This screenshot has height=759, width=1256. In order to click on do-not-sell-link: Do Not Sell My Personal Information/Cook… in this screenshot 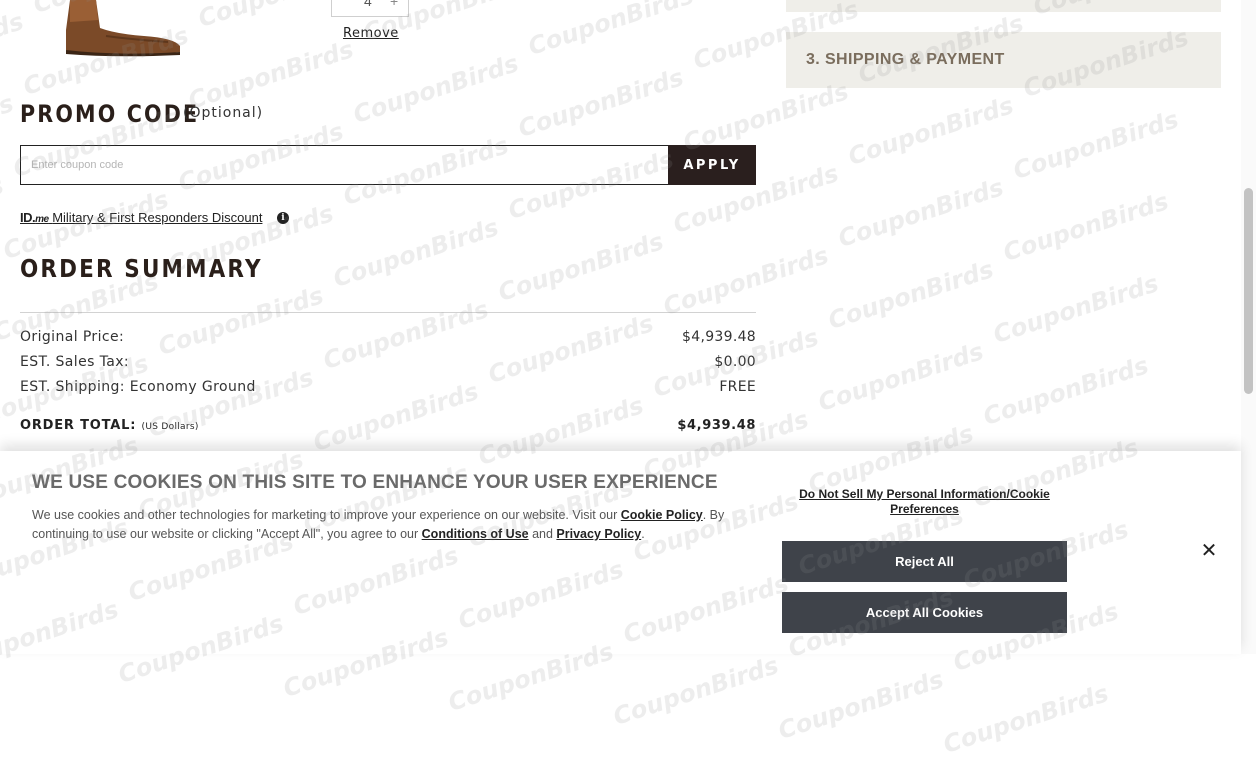, I will do `click(924, 502)`.